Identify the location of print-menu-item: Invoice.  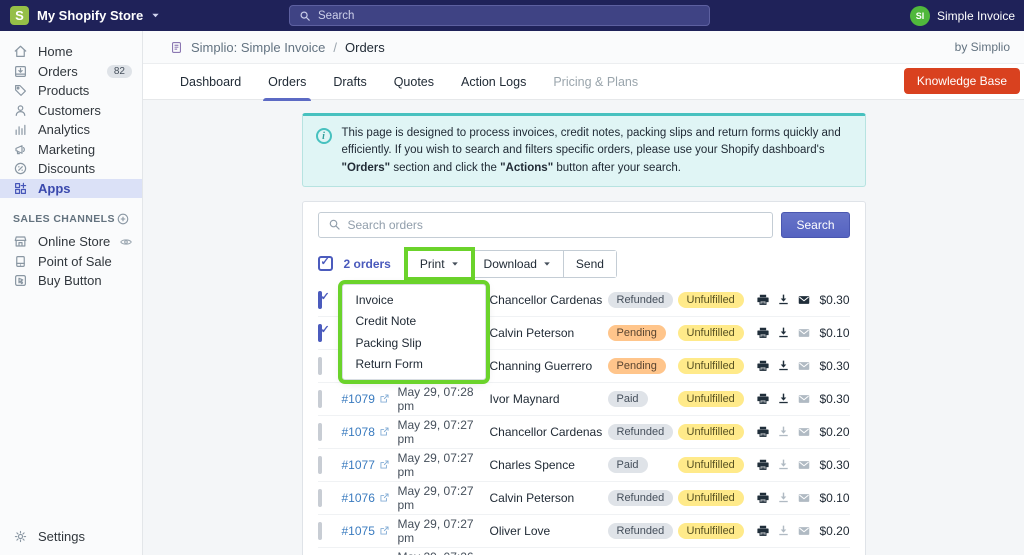
(414, 300).